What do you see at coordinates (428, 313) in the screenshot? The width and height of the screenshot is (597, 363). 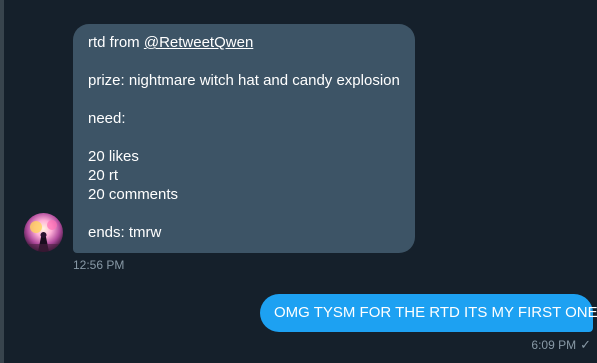 I see `outgoing-message-bubble: OMG TYSM FOR THE RTD ITS MY FIRST ONE!!` at bounding box center [428, 313].